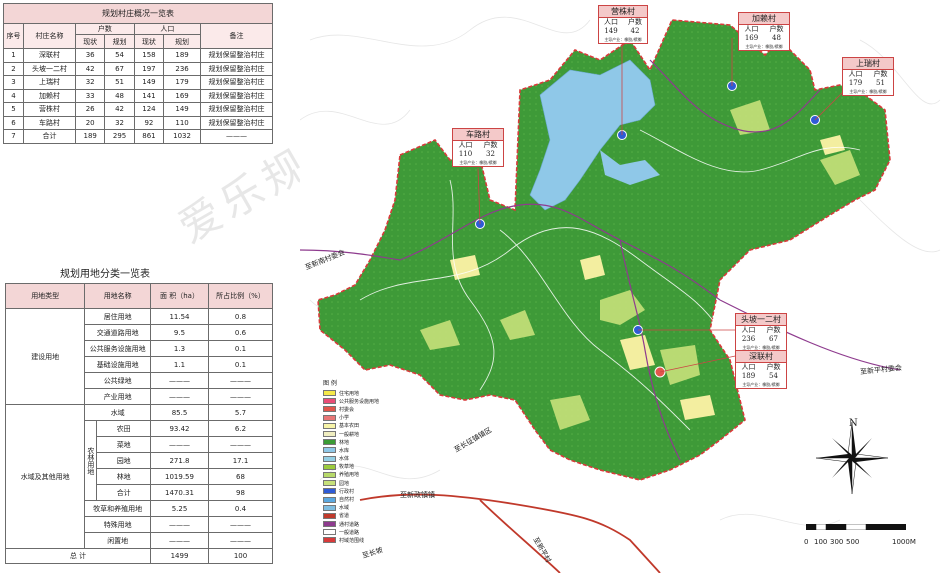 Image resolution: width=941 pixels, height=573 pixels. I want to click on village-cell-p_now: 197, so click(149, 68).